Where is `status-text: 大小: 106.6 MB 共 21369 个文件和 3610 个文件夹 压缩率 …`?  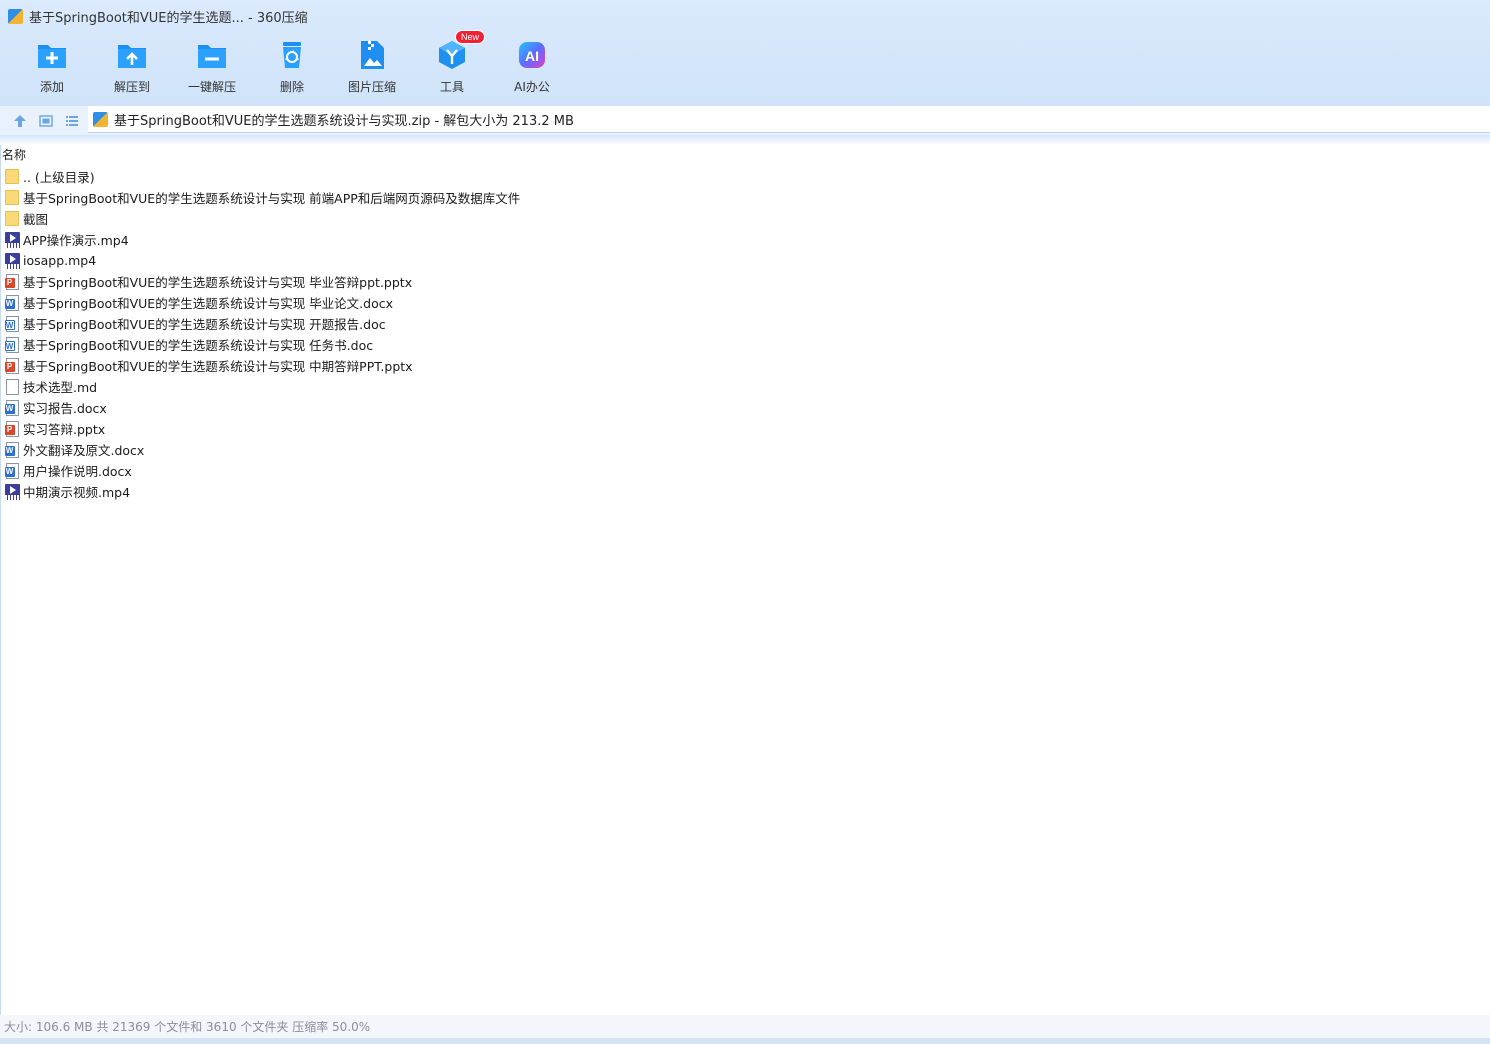
status-text: 大小: 106.6 MB 共 21369 个文件和 3610 个文件夹 压缩率 … is located at coordinates (187, 1027).